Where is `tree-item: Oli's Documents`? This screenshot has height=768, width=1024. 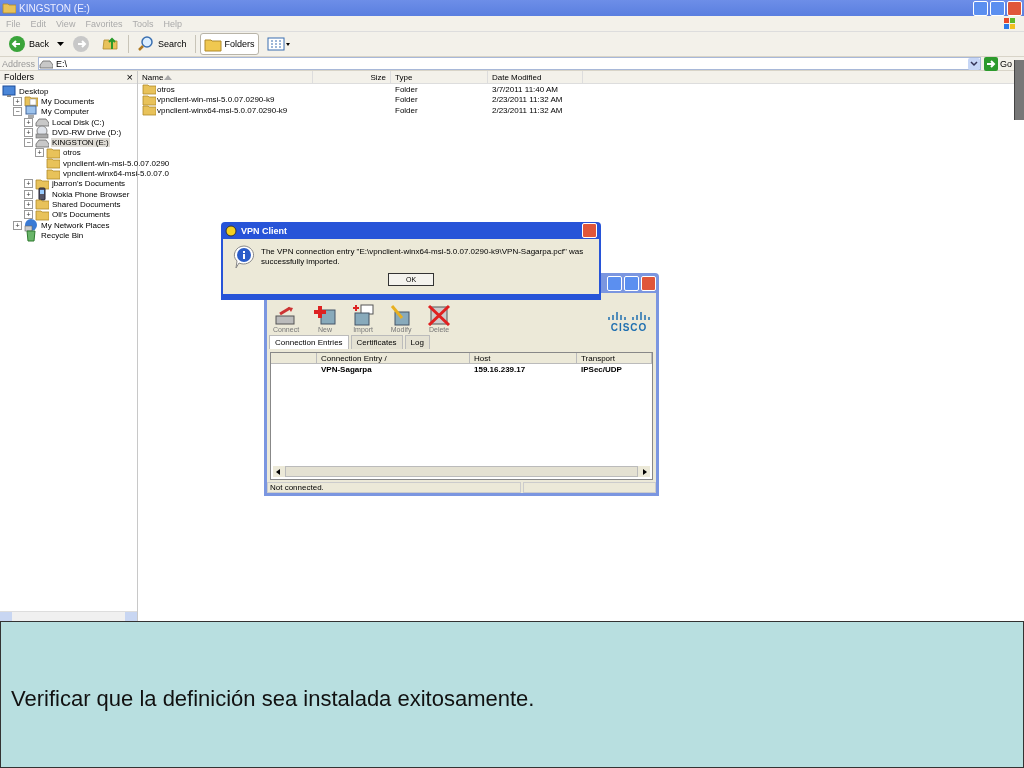 tree-item: Oli's Documents is located at coordinates (81, 215).